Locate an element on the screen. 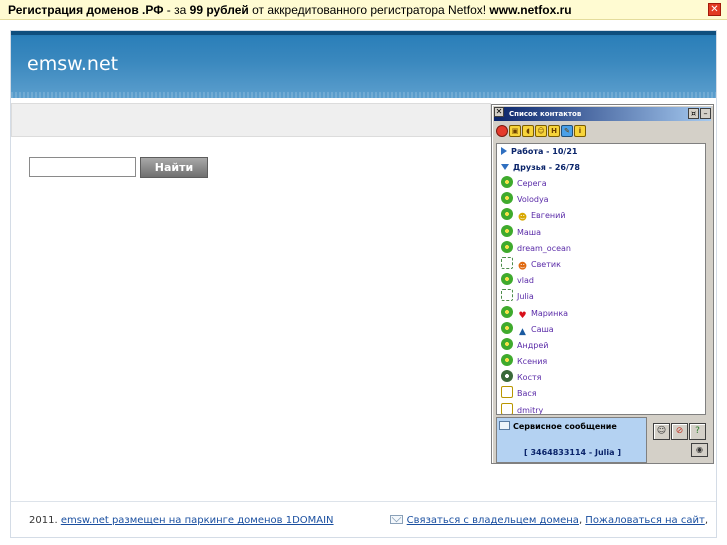 This screenshot has height=545, width=727. footer-divider is located at coordinates (363, 501).